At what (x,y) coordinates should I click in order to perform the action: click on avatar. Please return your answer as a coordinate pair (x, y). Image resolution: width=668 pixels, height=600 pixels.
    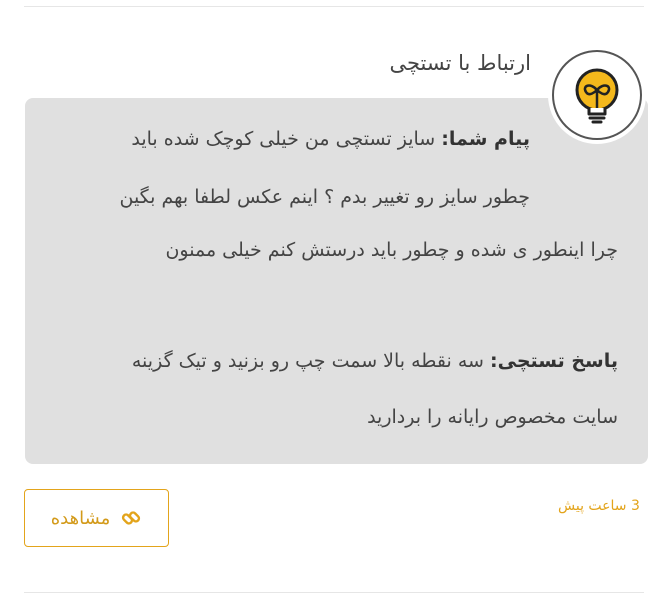
    Looking at the image, I should click on (597, 95).